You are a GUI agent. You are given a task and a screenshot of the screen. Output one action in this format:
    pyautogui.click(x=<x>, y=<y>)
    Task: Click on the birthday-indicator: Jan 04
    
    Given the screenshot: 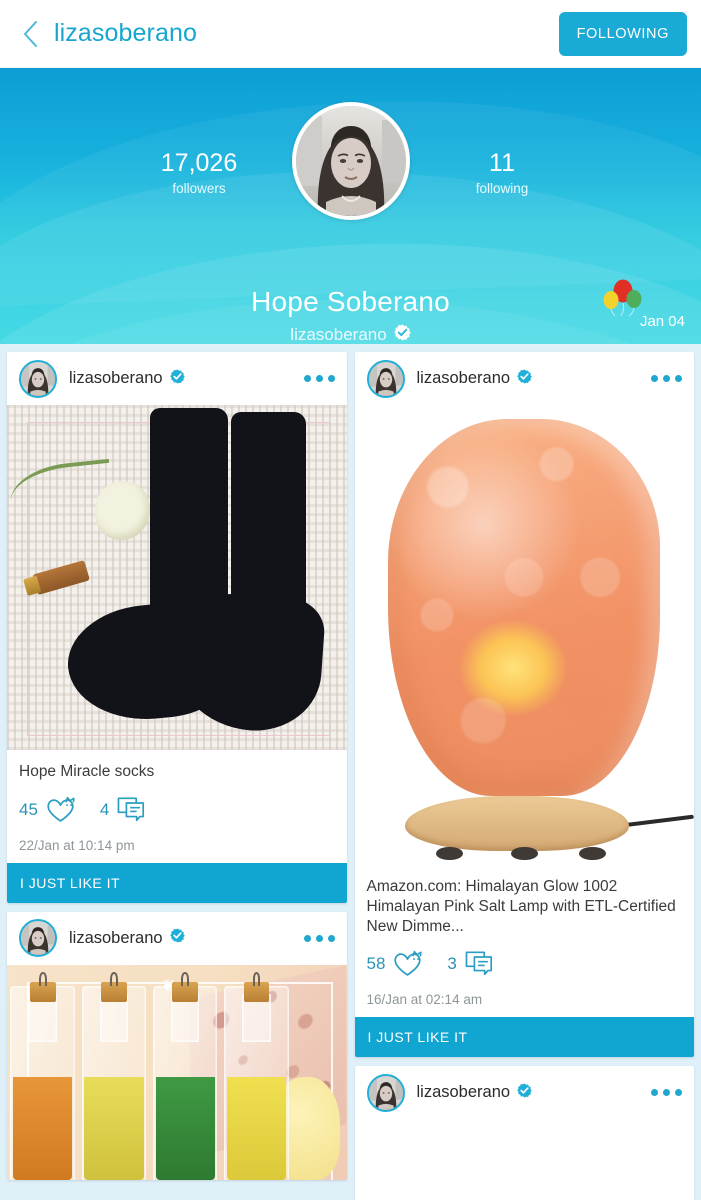 What is the action you would take?
    pyautogui.click(x=663, y=321)
    